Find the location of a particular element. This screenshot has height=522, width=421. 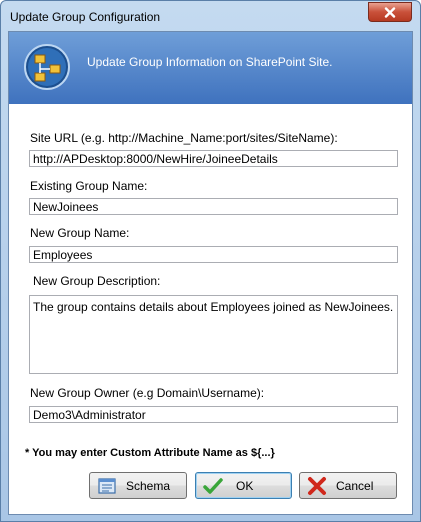

cancel-button: Cancel is located at coordinates (348, 485).